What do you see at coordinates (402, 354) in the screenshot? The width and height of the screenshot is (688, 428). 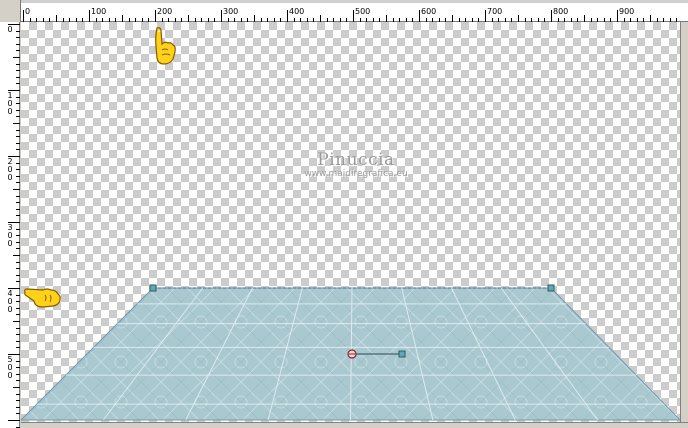 I see `rotation-handle-icon` at bounding box center [402, 354].